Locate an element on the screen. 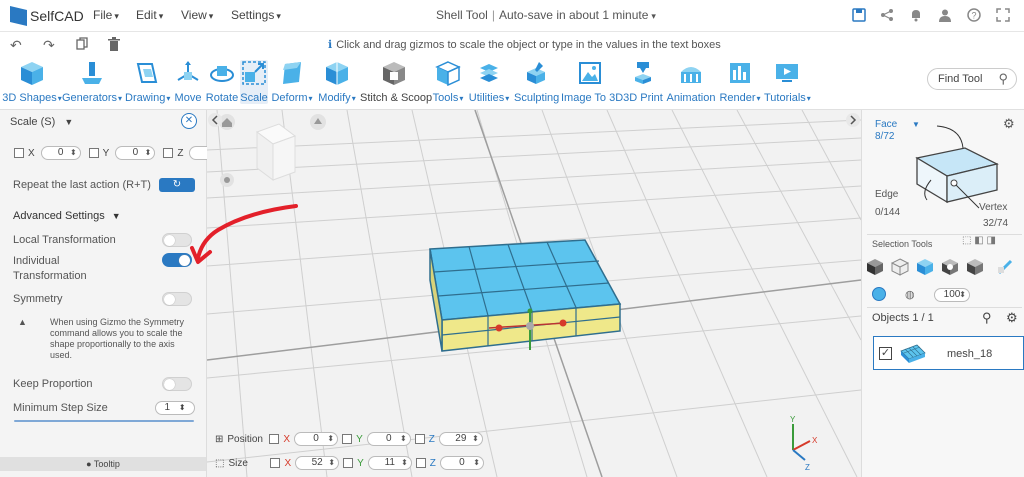 This screenshot has height=477, width=1024. z-checkbox is located at coordinates (168, 153).